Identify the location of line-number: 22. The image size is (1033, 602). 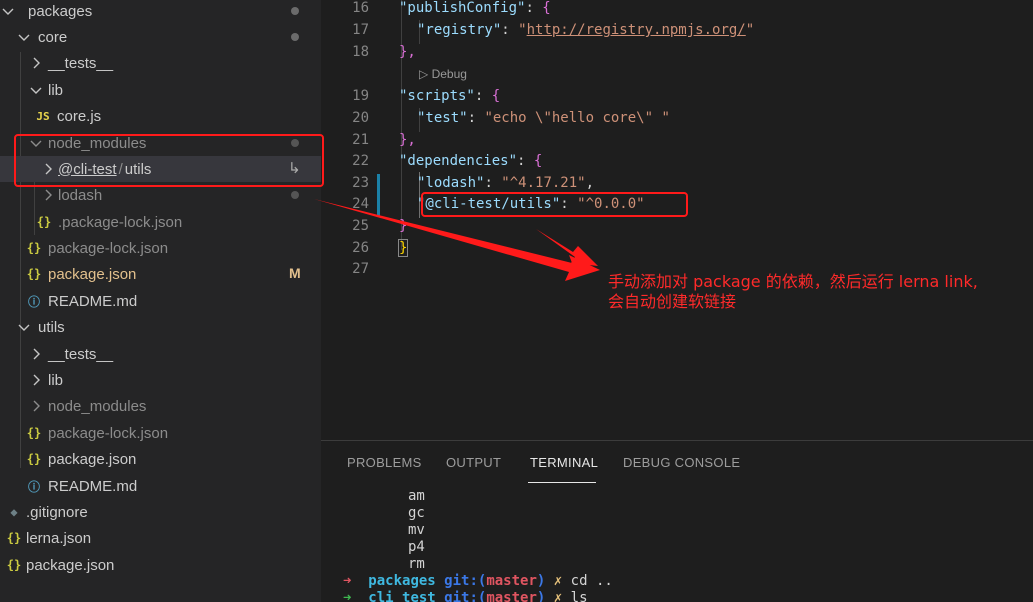
(360, 161).